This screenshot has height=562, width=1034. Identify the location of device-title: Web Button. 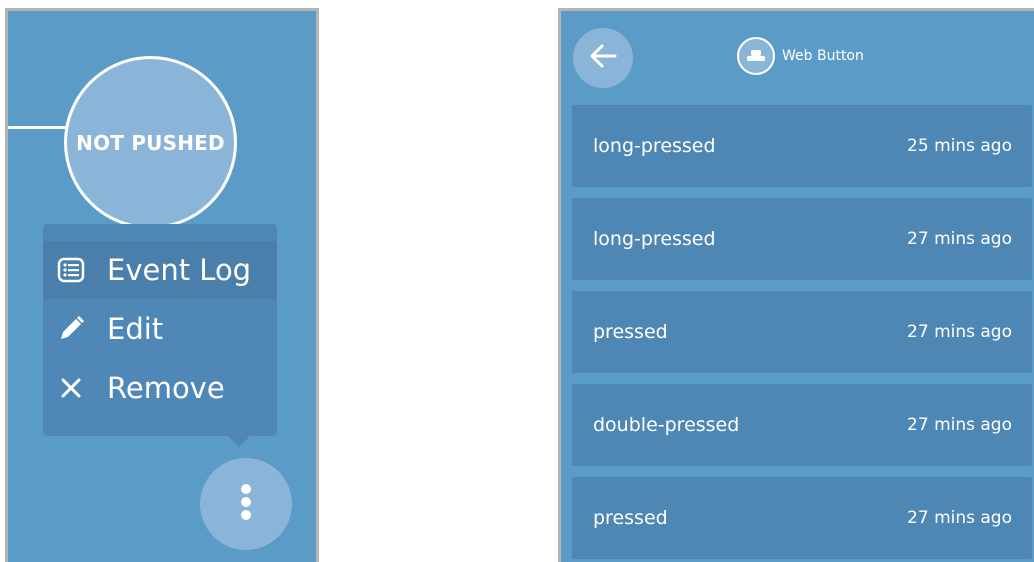
(823, 56).